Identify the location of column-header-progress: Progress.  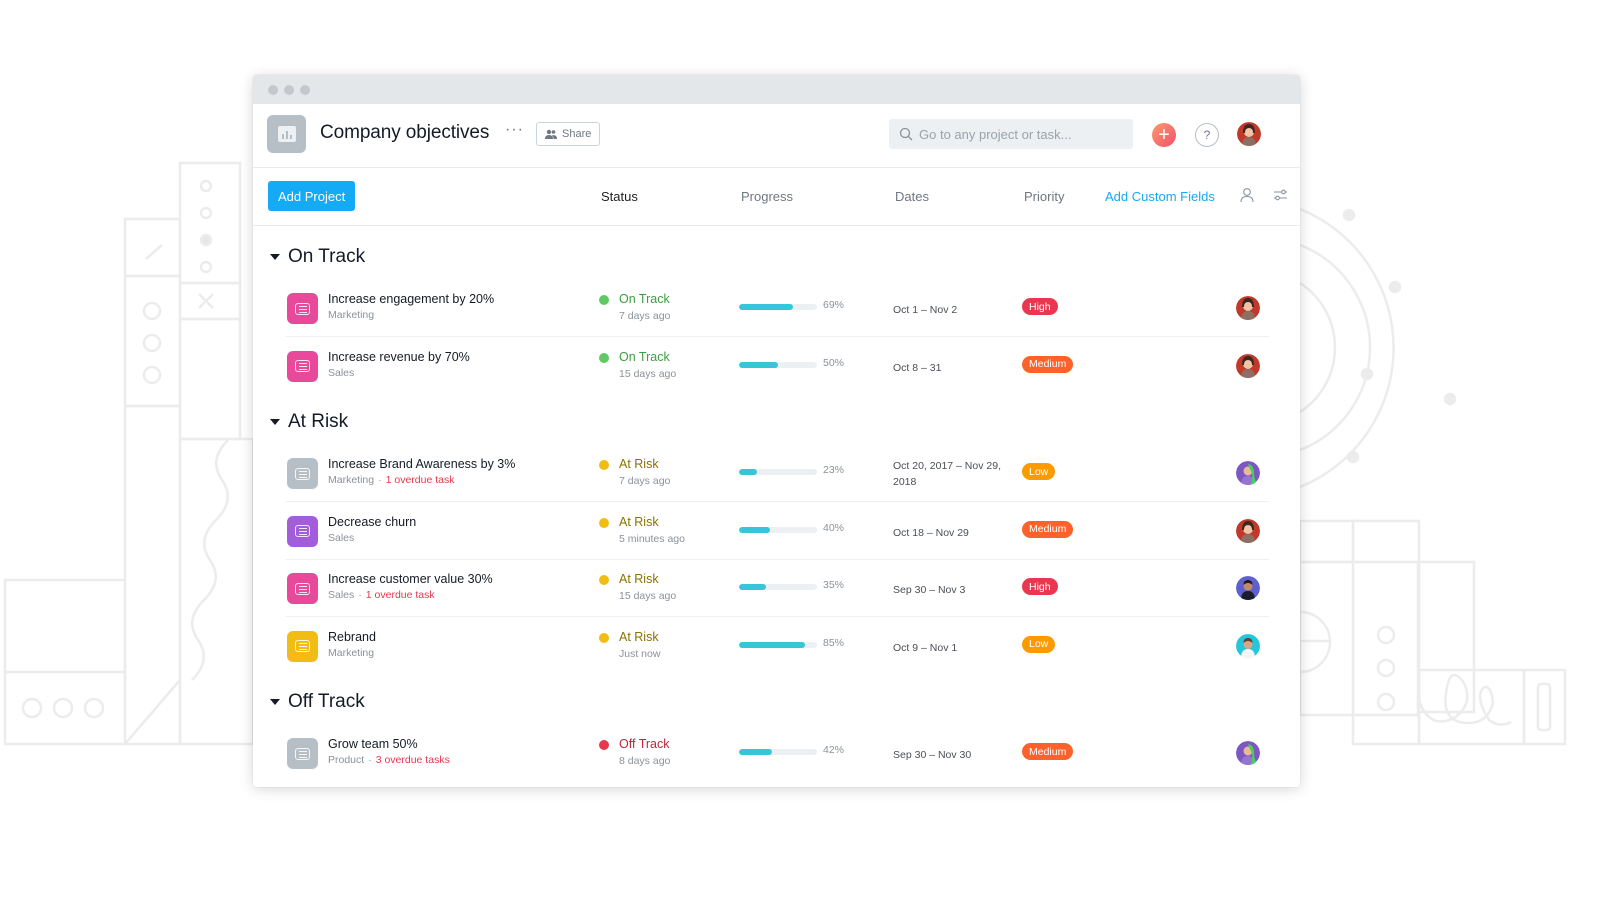
(767, 196).